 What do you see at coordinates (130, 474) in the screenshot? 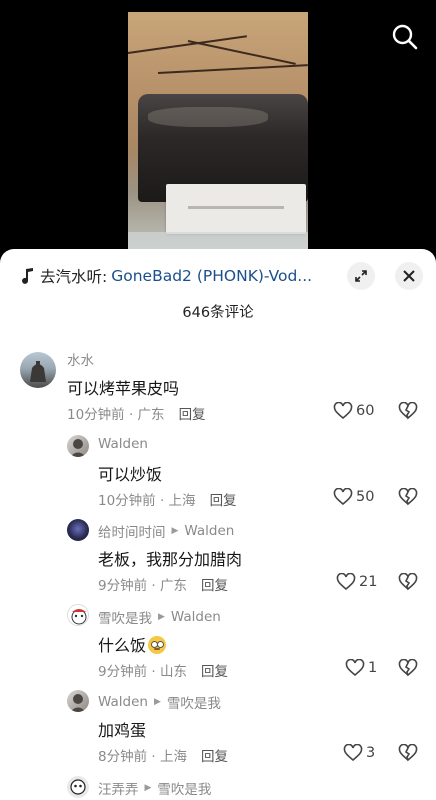
I see `comment-text: 可以炒饭` at bounding box center [130, 474].